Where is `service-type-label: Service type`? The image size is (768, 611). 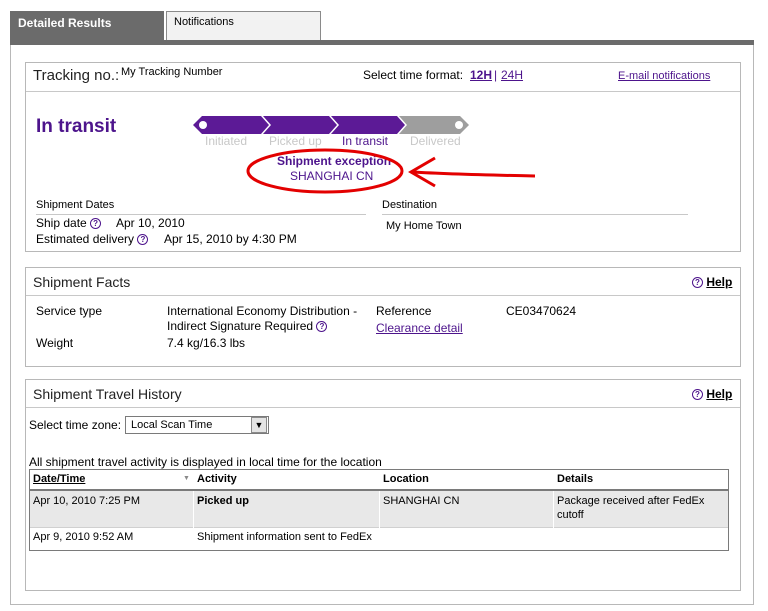
service-type-label: Service type is located at coordinates (69, 311).